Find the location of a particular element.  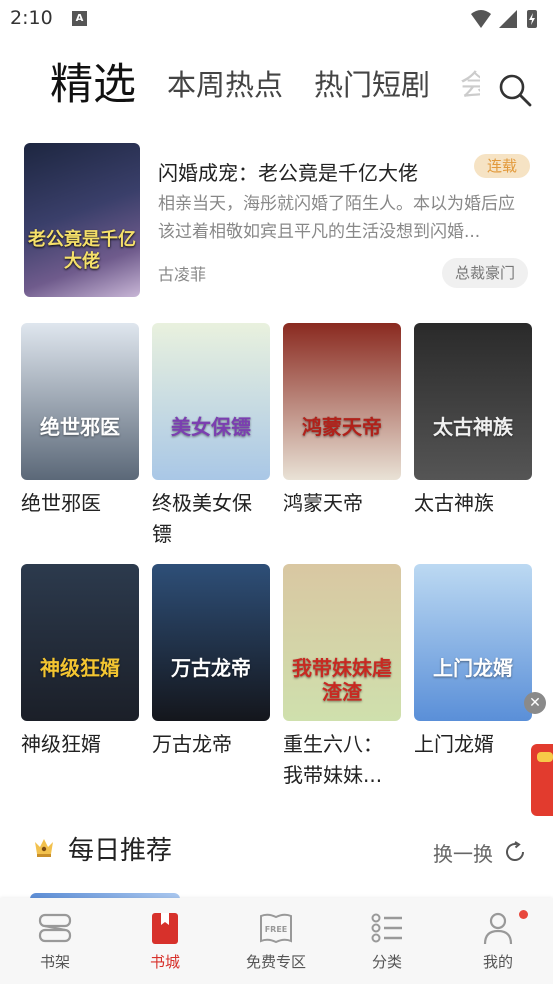

book-item: 神级狂婿 神级狂婿 is located at coordinates (80, 677).